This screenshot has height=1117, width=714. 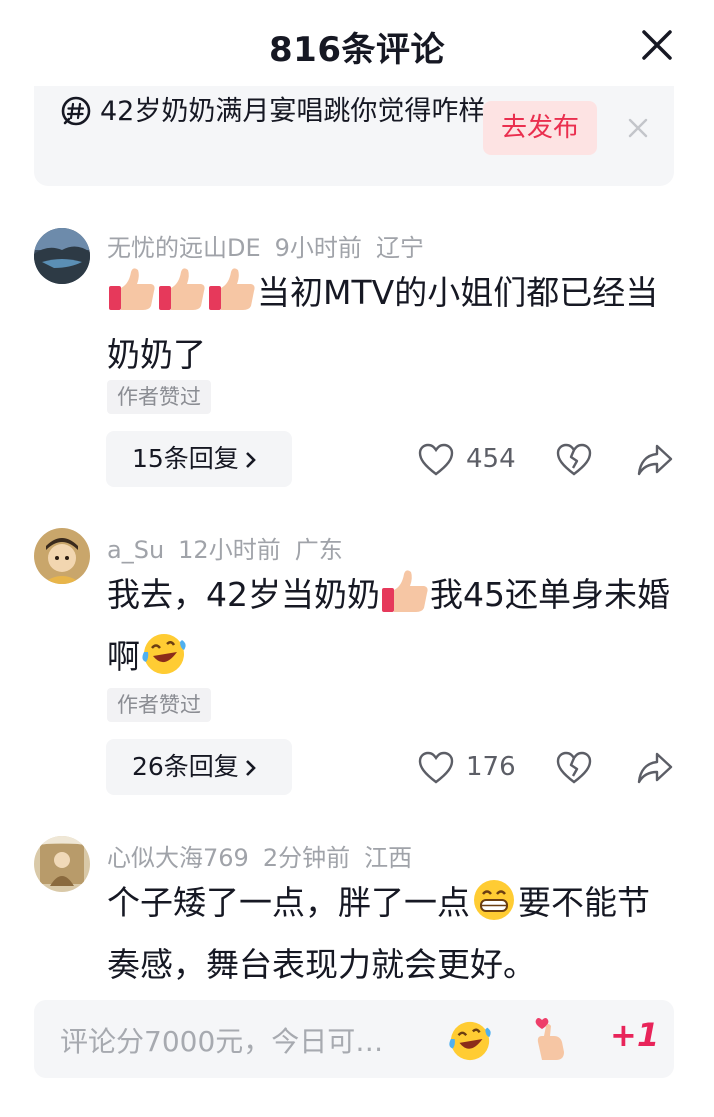 What do you see at coordinates (357, 50) in the screenshot?
I see `comments-title: 816条评论` at bounding box center [357, 50].